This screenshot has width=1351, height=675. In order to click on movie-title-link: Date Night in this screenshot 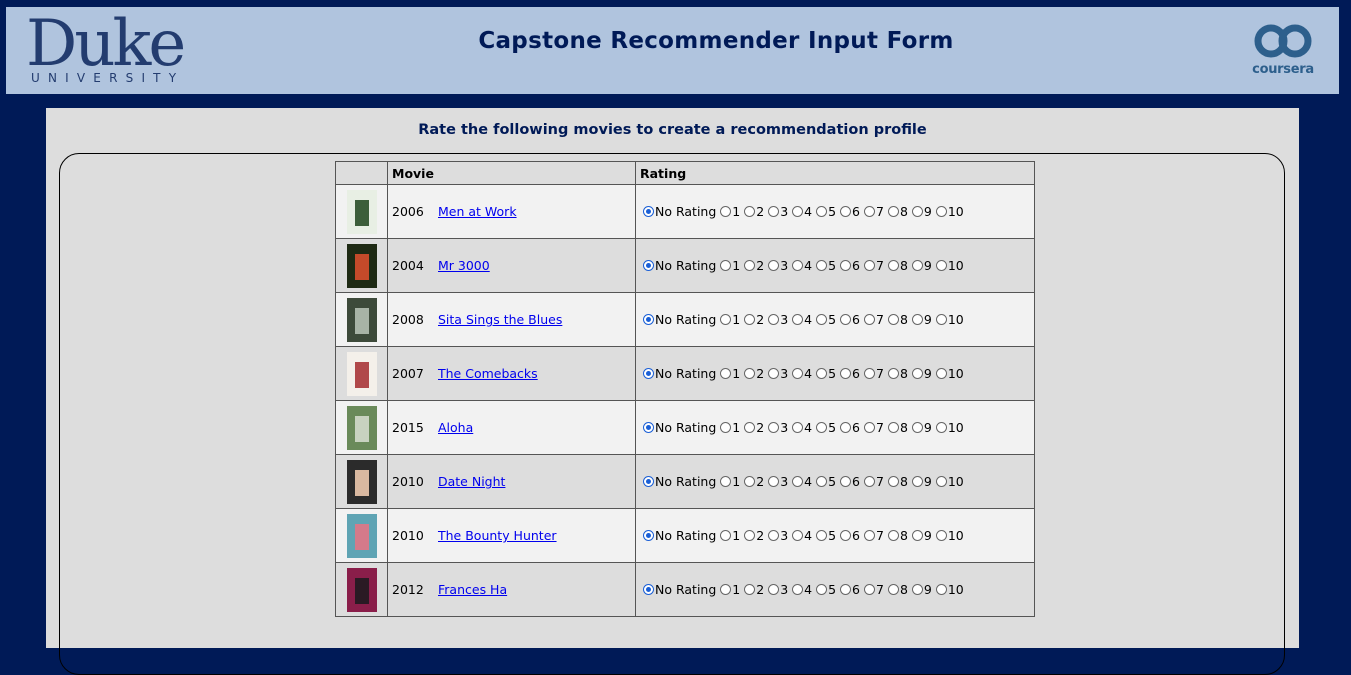, I will do `click(471, 481)`.